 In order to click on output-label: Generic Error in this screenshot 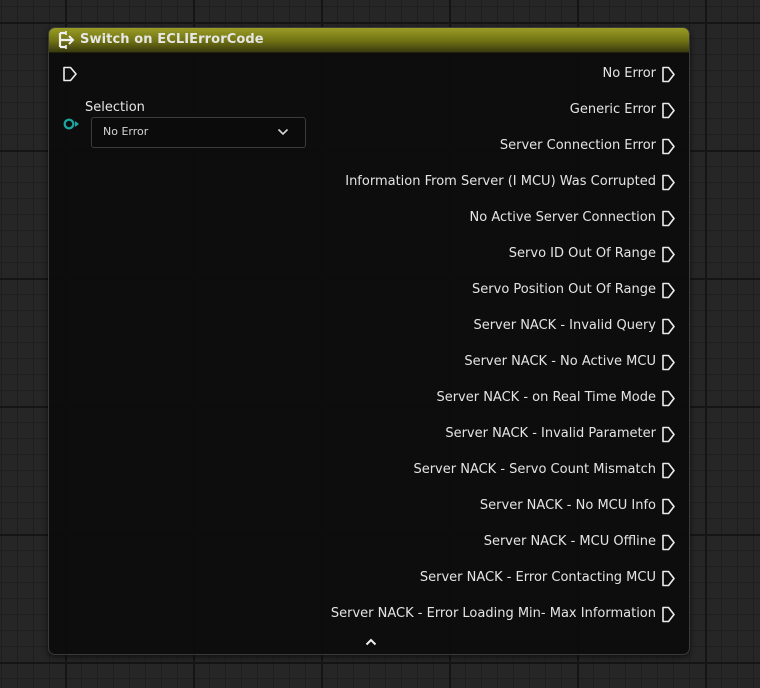, I will do `click(612, 109)`.